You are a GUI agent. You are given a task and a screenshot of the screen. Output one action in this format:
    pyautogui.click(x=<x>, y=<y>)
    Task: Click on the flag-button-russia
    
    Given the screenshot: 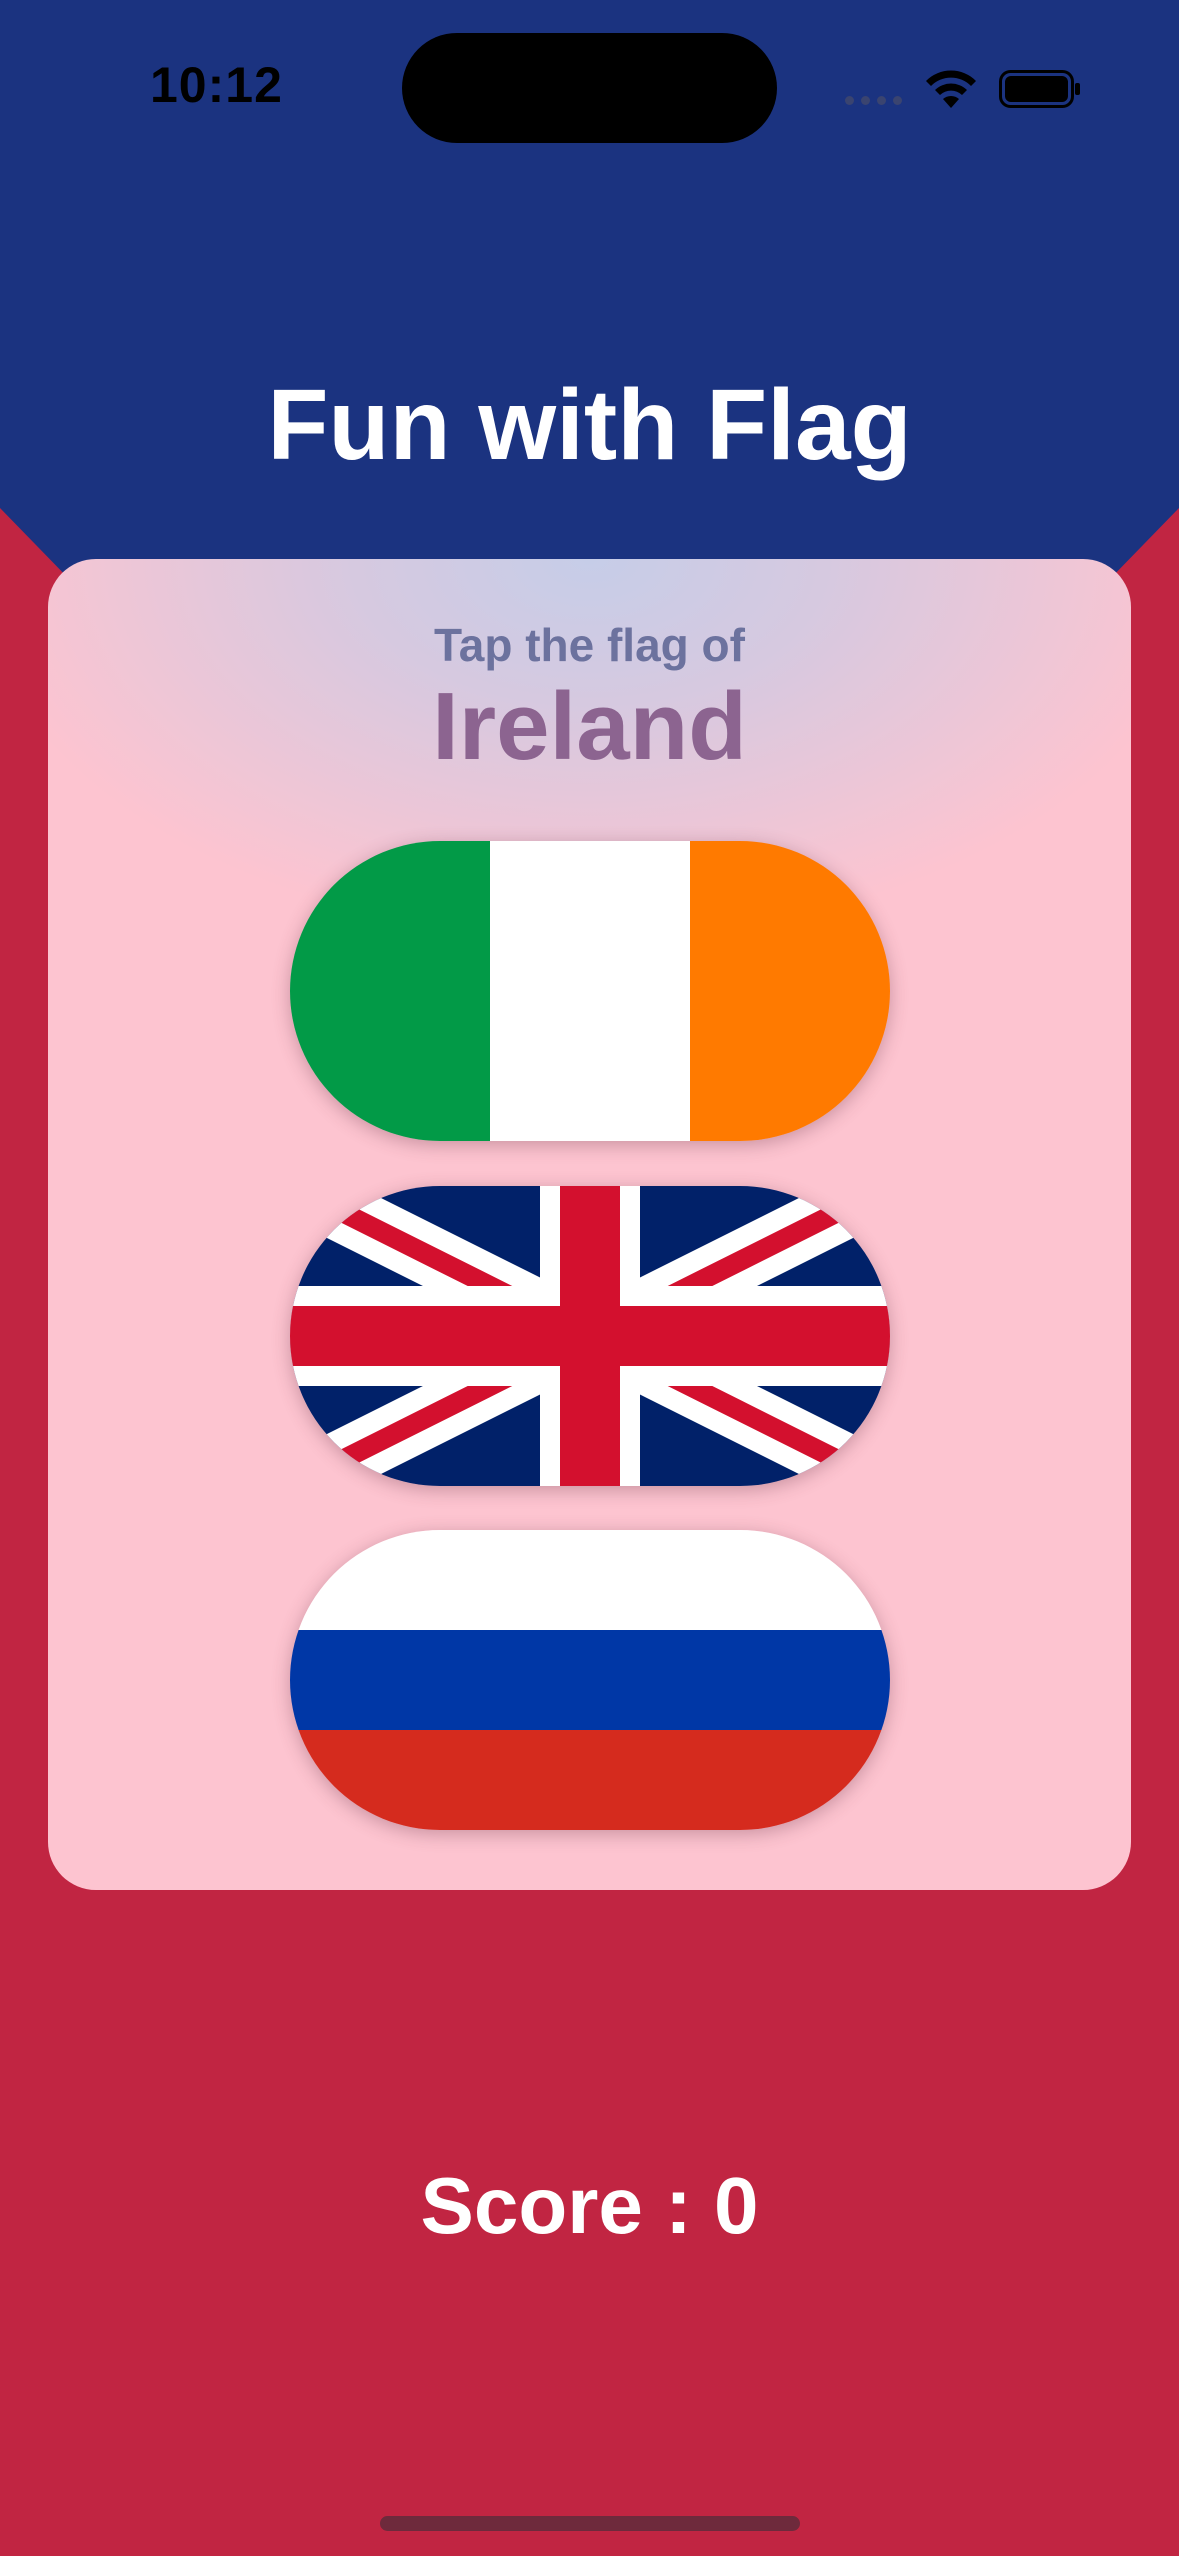 What is the action you would take?
    pyautogui.click(x=590, y=1680)
    